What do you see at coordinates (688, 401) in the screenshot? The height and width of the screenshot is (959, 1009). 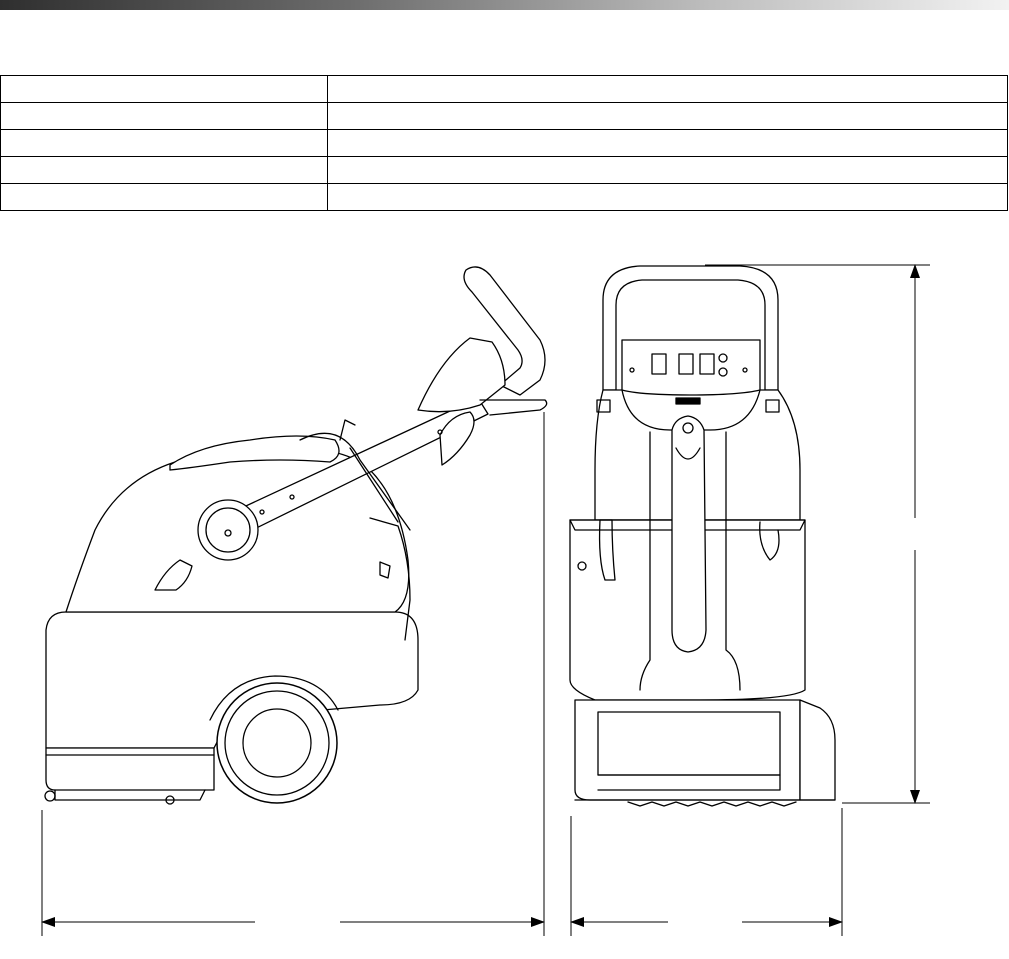 I see `front-label-plate` at bounding box center [688, 401].